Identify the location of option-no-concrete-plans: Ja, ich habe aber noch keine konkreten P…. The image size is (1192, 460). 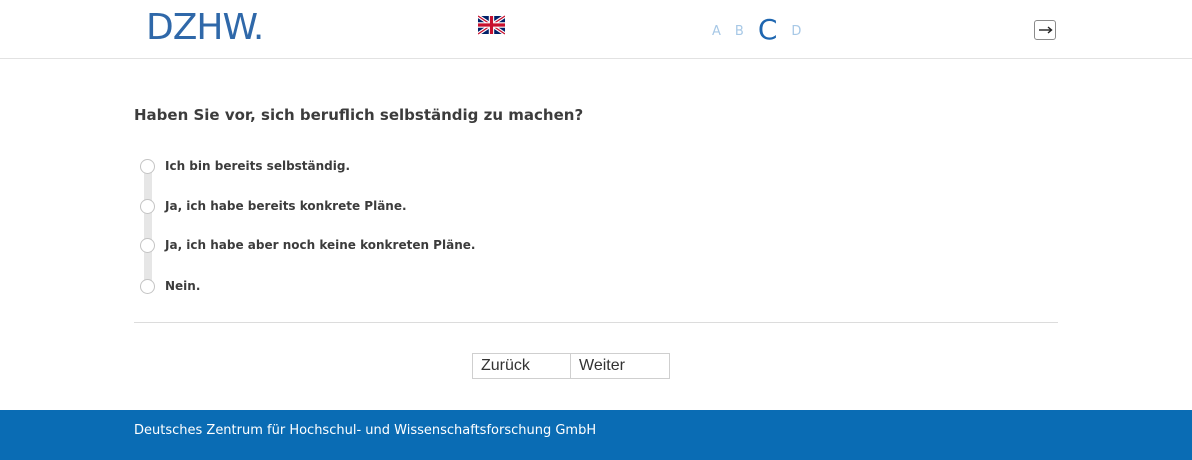
(307, 245).